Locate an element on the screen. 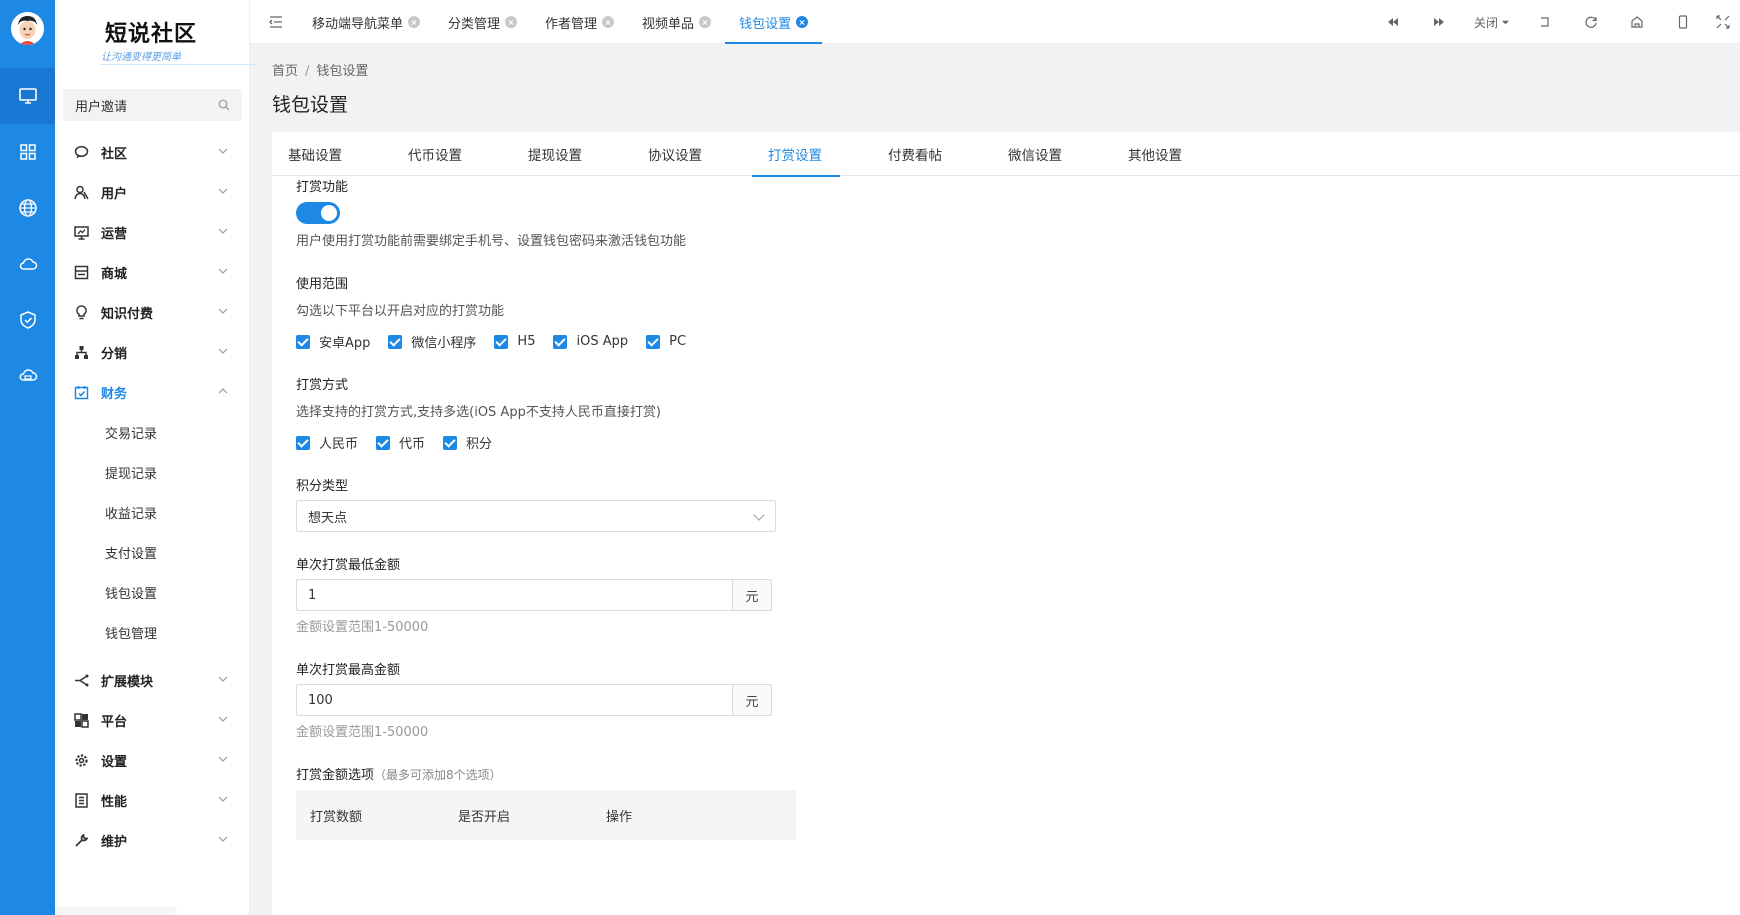 This screenshot has width=1740, height=915. rail-apps is located at coordinates (27, 152).